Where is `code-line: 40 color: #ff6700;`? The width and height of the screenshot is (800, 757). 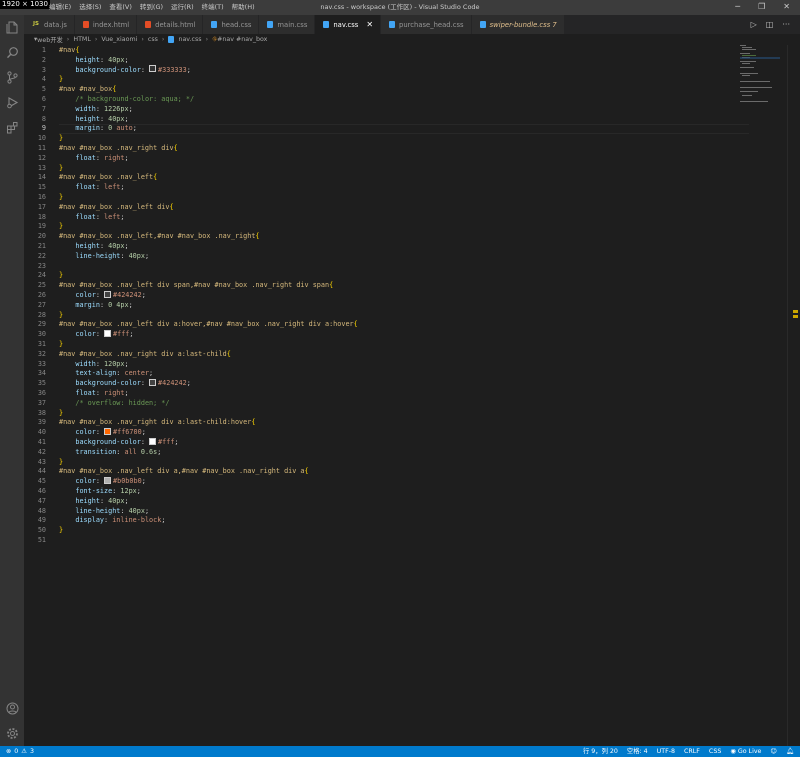 code-line: 40 color: #ff6700; is located at coordinates (384, 432).